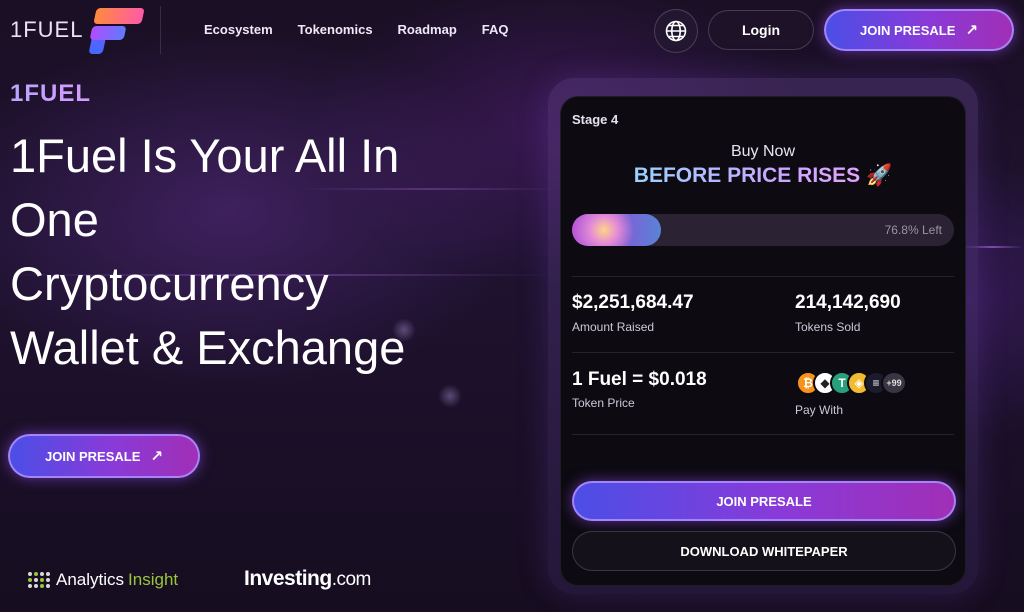 This screenshot has width=1024, height=612. Describe the element at coordinates (747, 175) in the screenshot. I see `headline-text: BEFORE PRICE RISES` at that location.